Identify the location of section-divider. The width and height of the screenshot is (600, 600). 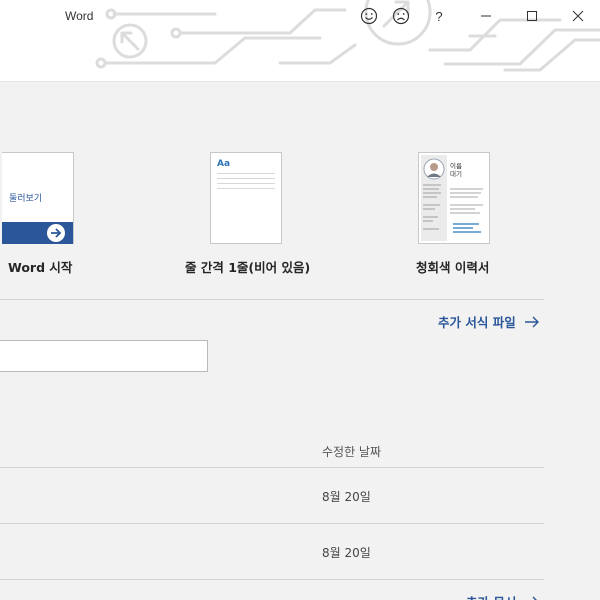
(272, 299).